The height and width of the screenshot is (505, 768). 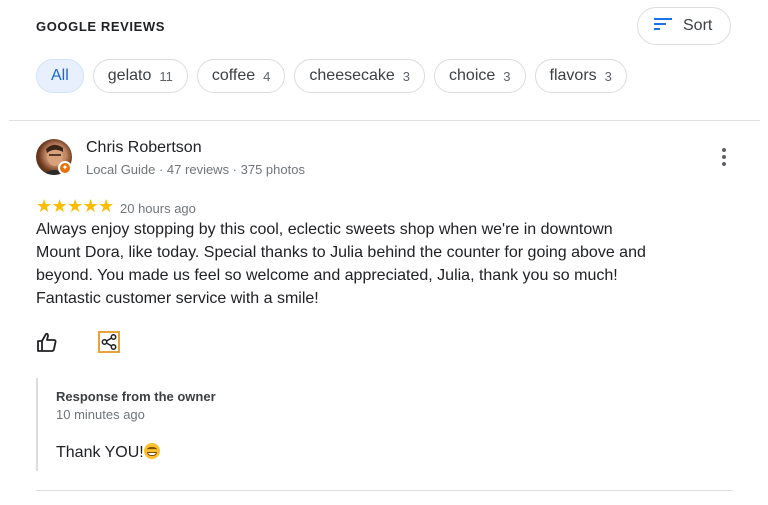 I want to click on review-line: Fantastic customer service with a smile!, so click(x=177, y=298).